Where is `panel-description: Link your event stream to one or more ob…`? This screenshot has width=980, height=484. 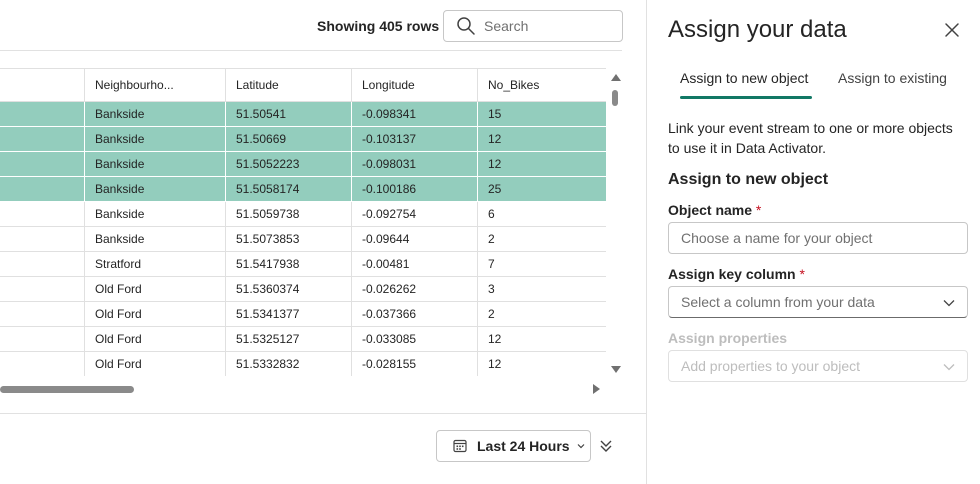
panel-description: Link your event stream to one or more ob… is located at coordinates (810, 138).